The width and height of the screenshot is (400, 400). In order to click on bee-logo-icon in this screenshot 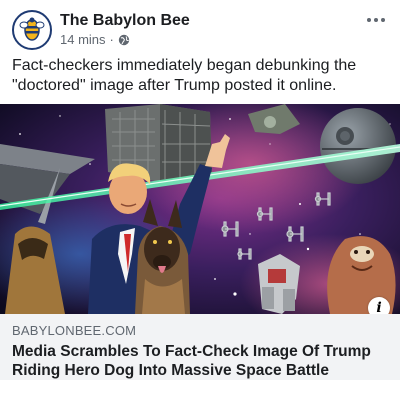, I will do `click(32, 29)`.